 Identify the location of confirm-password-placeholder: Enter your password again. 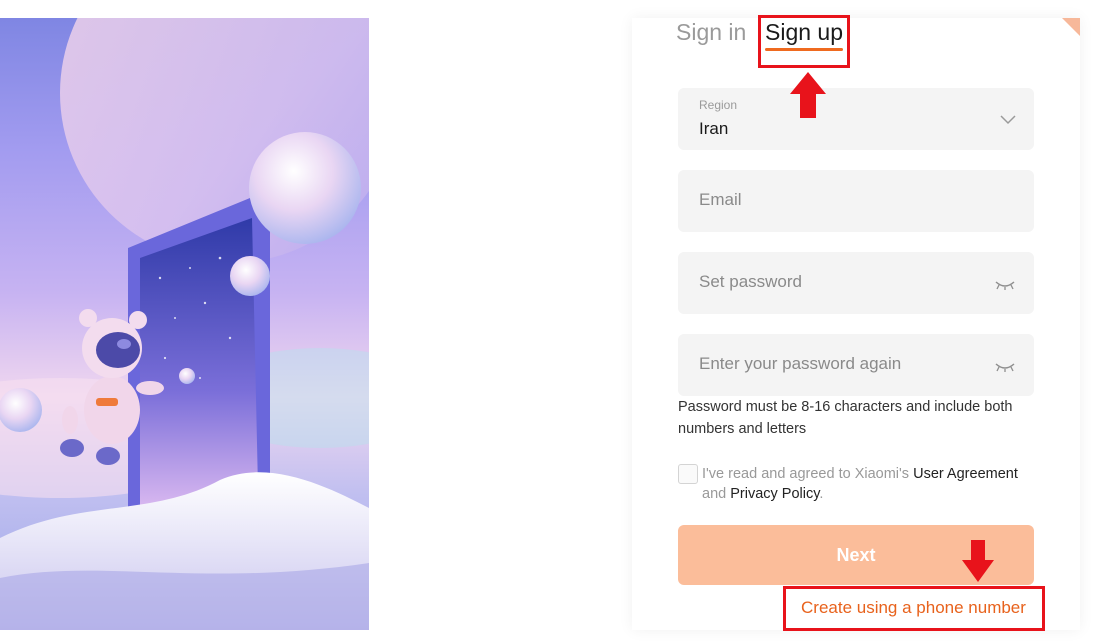
(800, 363).